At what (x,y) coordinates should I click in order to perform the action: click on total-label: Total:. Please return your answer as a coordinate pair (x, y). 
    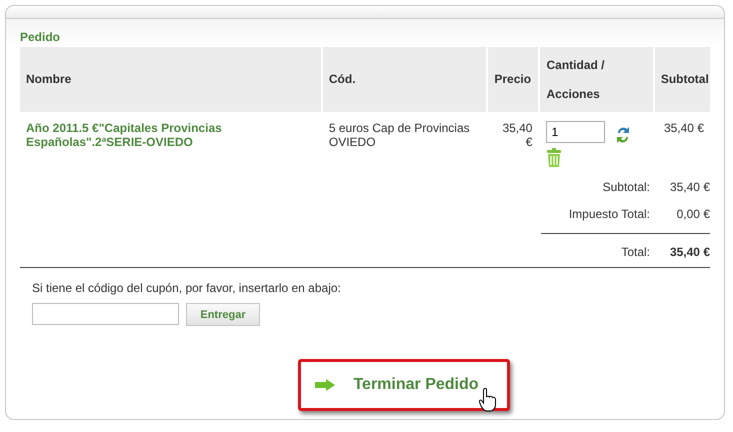
    Looking at the image, I should click on (635, 251).